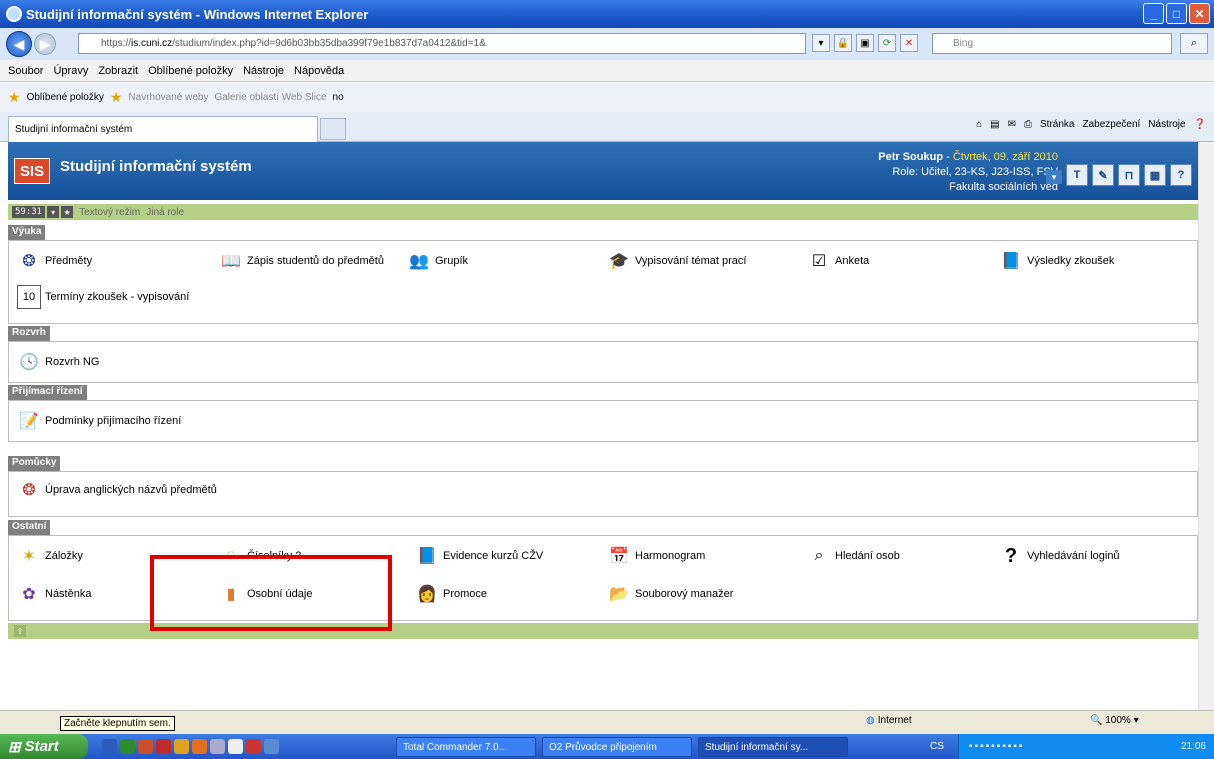 This screenshot has height=759, width=1214. What do you see at coordinates (116, 97) in the screenshot?
I see `add-favorite-icon: ★` at bounding box center [116, 97].